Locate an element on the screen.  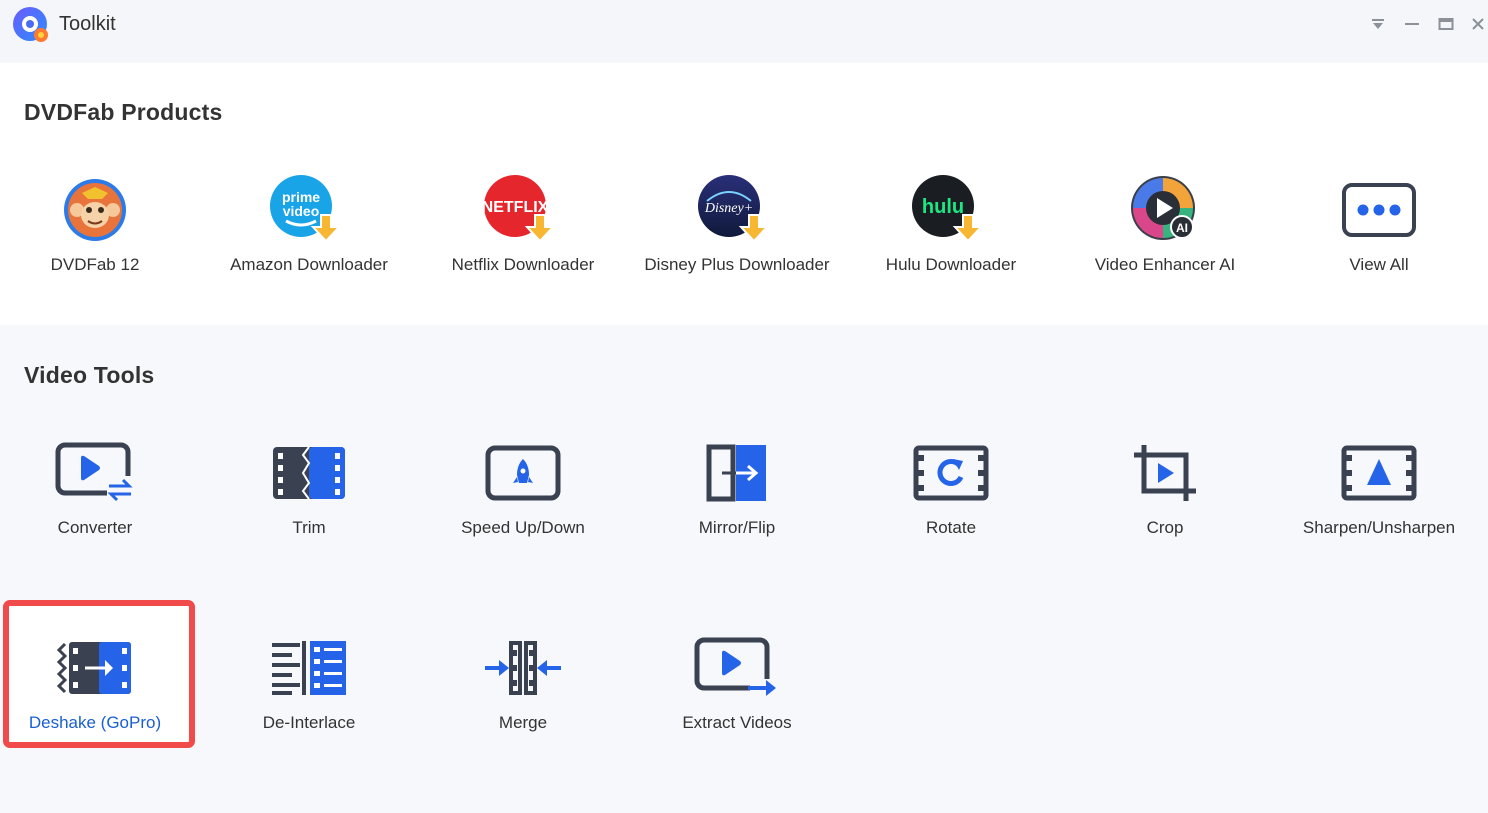
tool-label: Merge is located at coordinates (523, 722).